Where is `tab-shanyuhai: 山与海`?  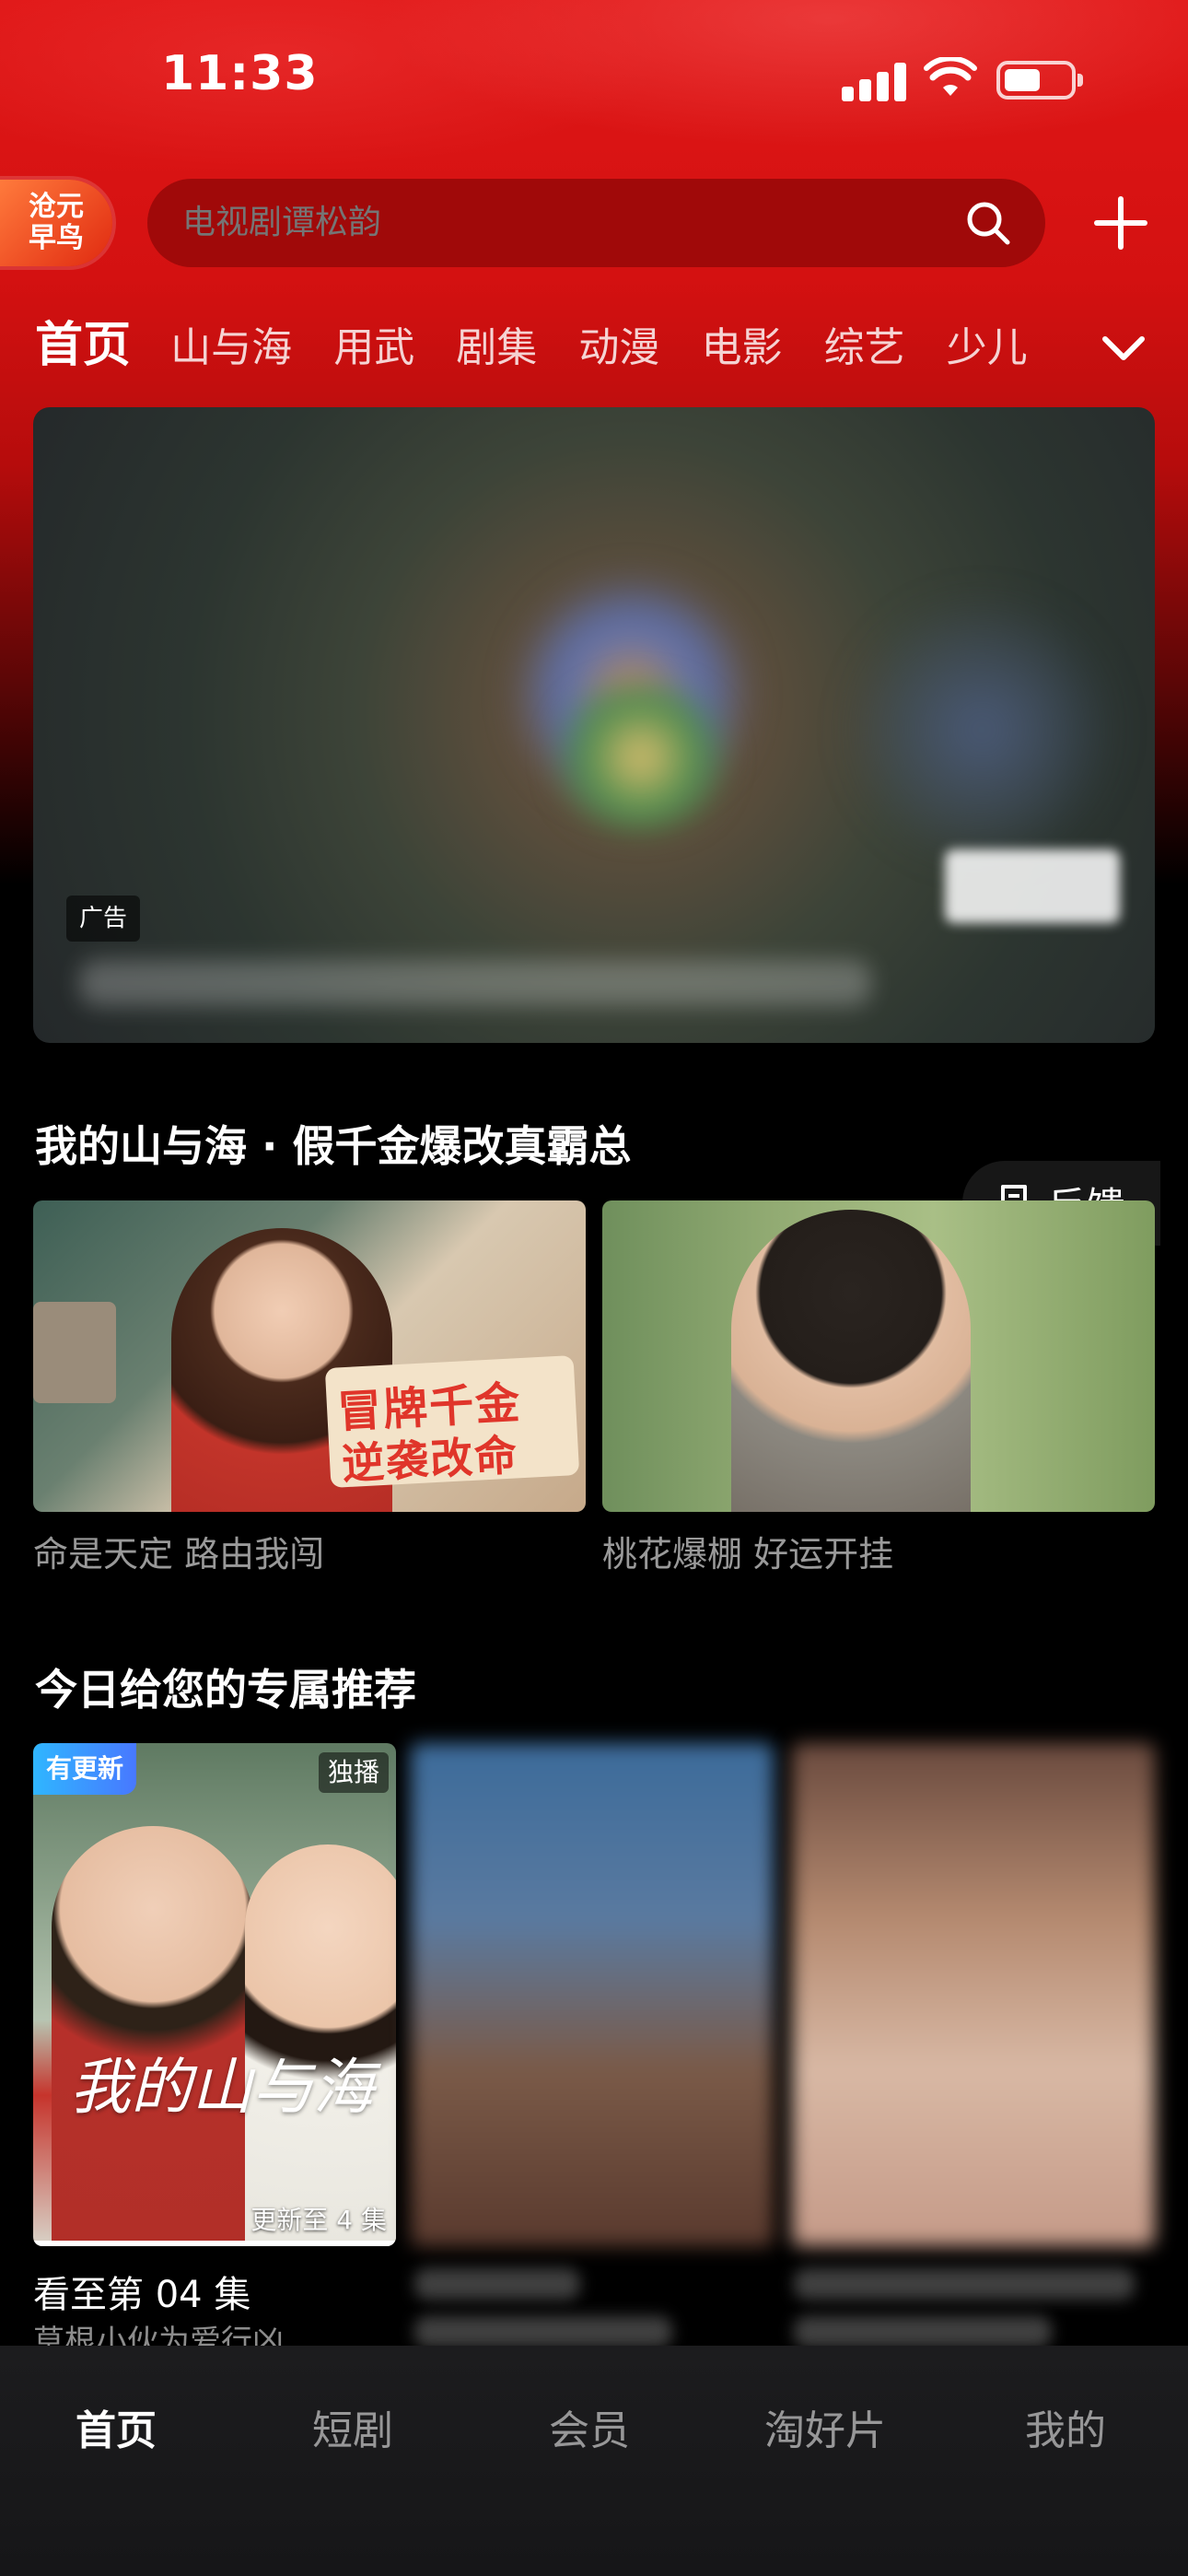
tab-shanyuhai: 山与海 is located at coordinates (231, 347).